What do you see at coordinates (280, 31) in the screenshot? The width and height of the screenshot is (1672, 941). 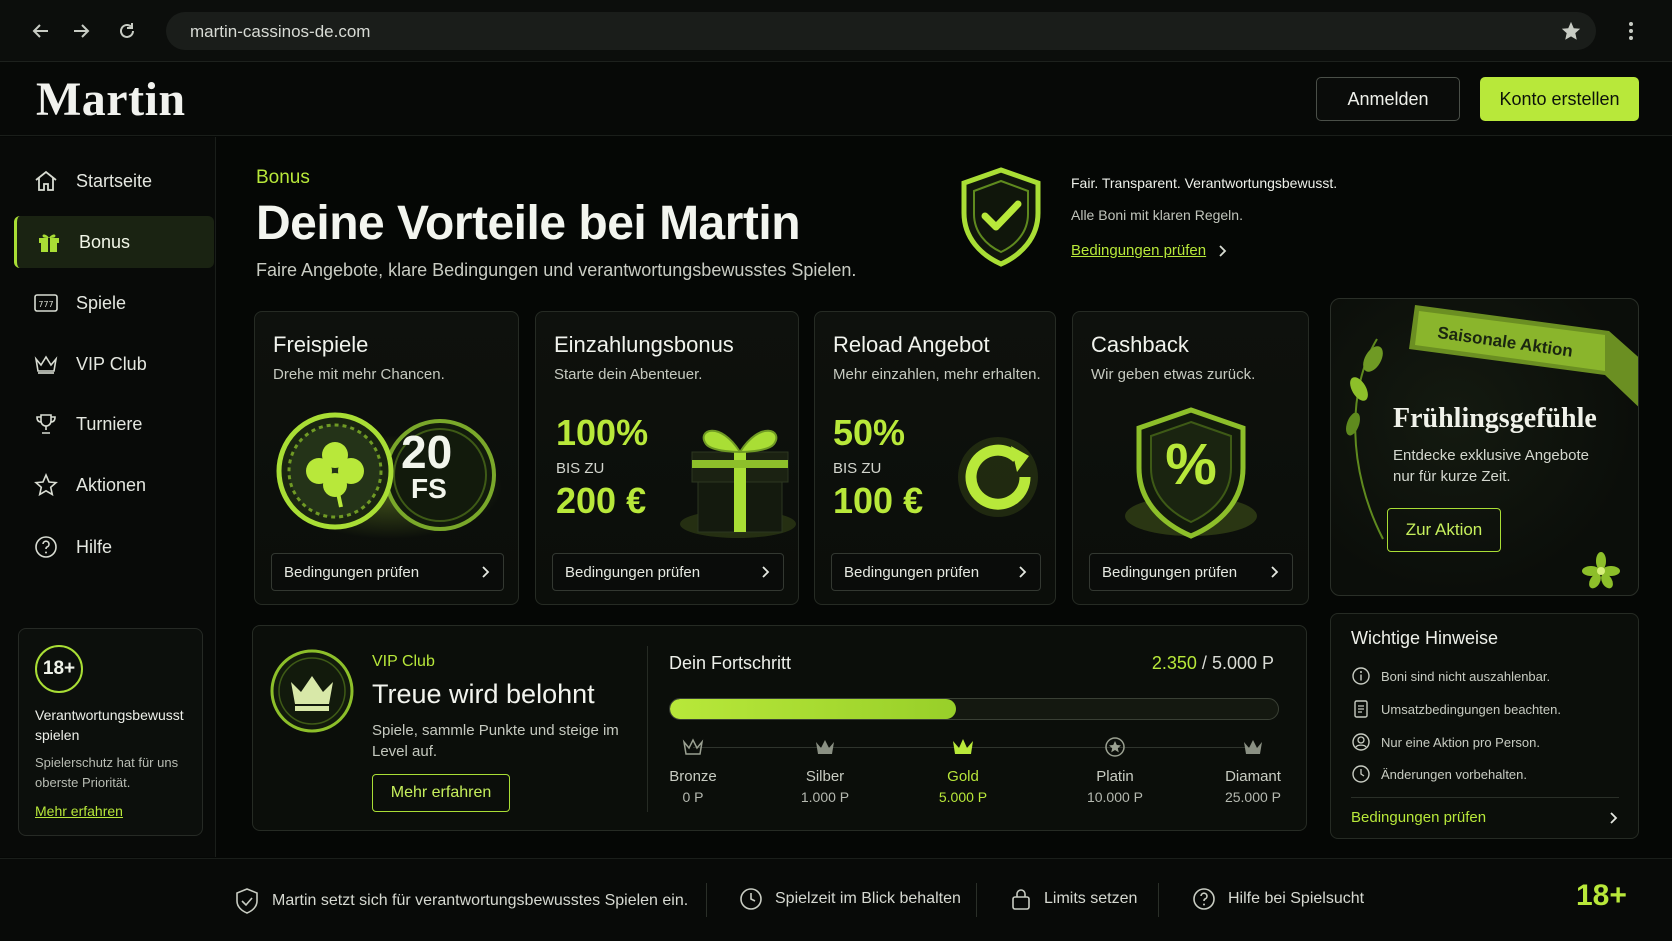 I see `url-text: martin-cassinos-de.com` at bounding box center [280, 31].